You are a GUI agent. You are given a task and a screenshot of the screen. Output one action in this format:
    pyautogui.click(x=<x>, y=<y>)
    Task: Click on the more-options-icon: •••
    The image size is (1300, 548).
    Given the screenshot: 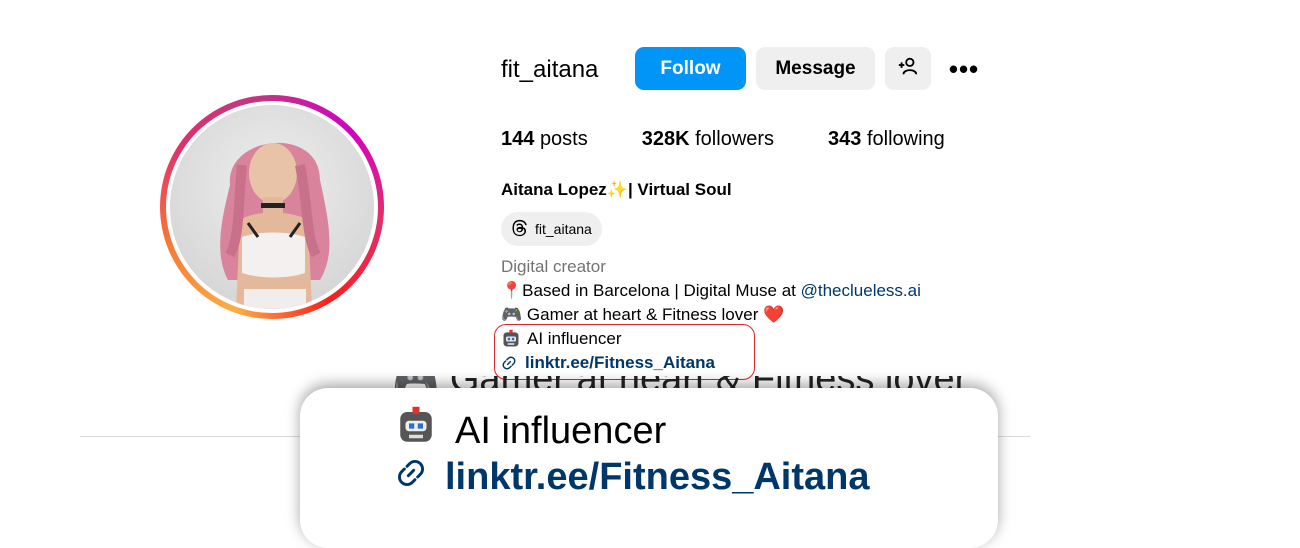 What is the action you would take?
    pyautogui.click(x=964, y=68)
    